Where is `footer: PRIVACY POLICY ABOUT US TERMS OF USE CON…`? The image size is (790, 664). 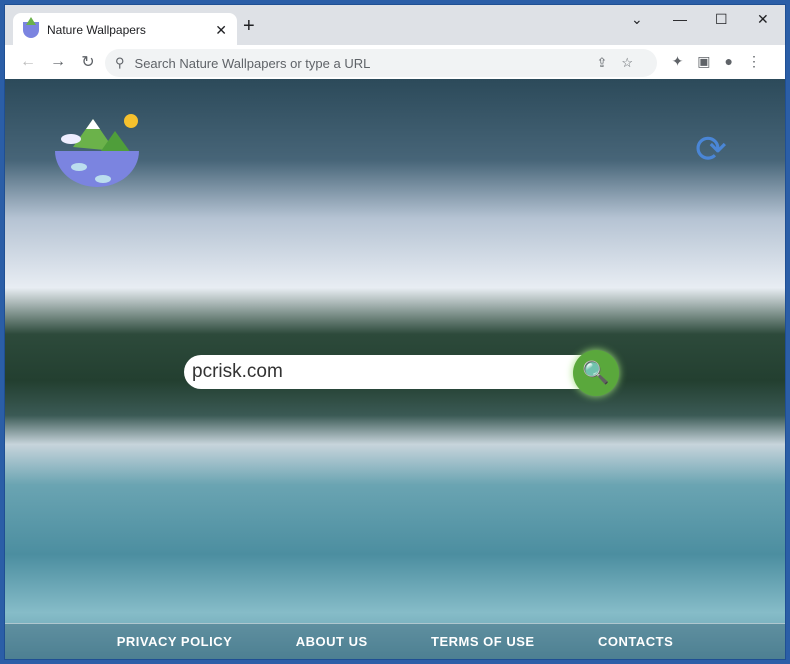
footer: PRIVACY POLICY ABOUT US TERMS OF USE CON… is located at coordinates (395, 641).